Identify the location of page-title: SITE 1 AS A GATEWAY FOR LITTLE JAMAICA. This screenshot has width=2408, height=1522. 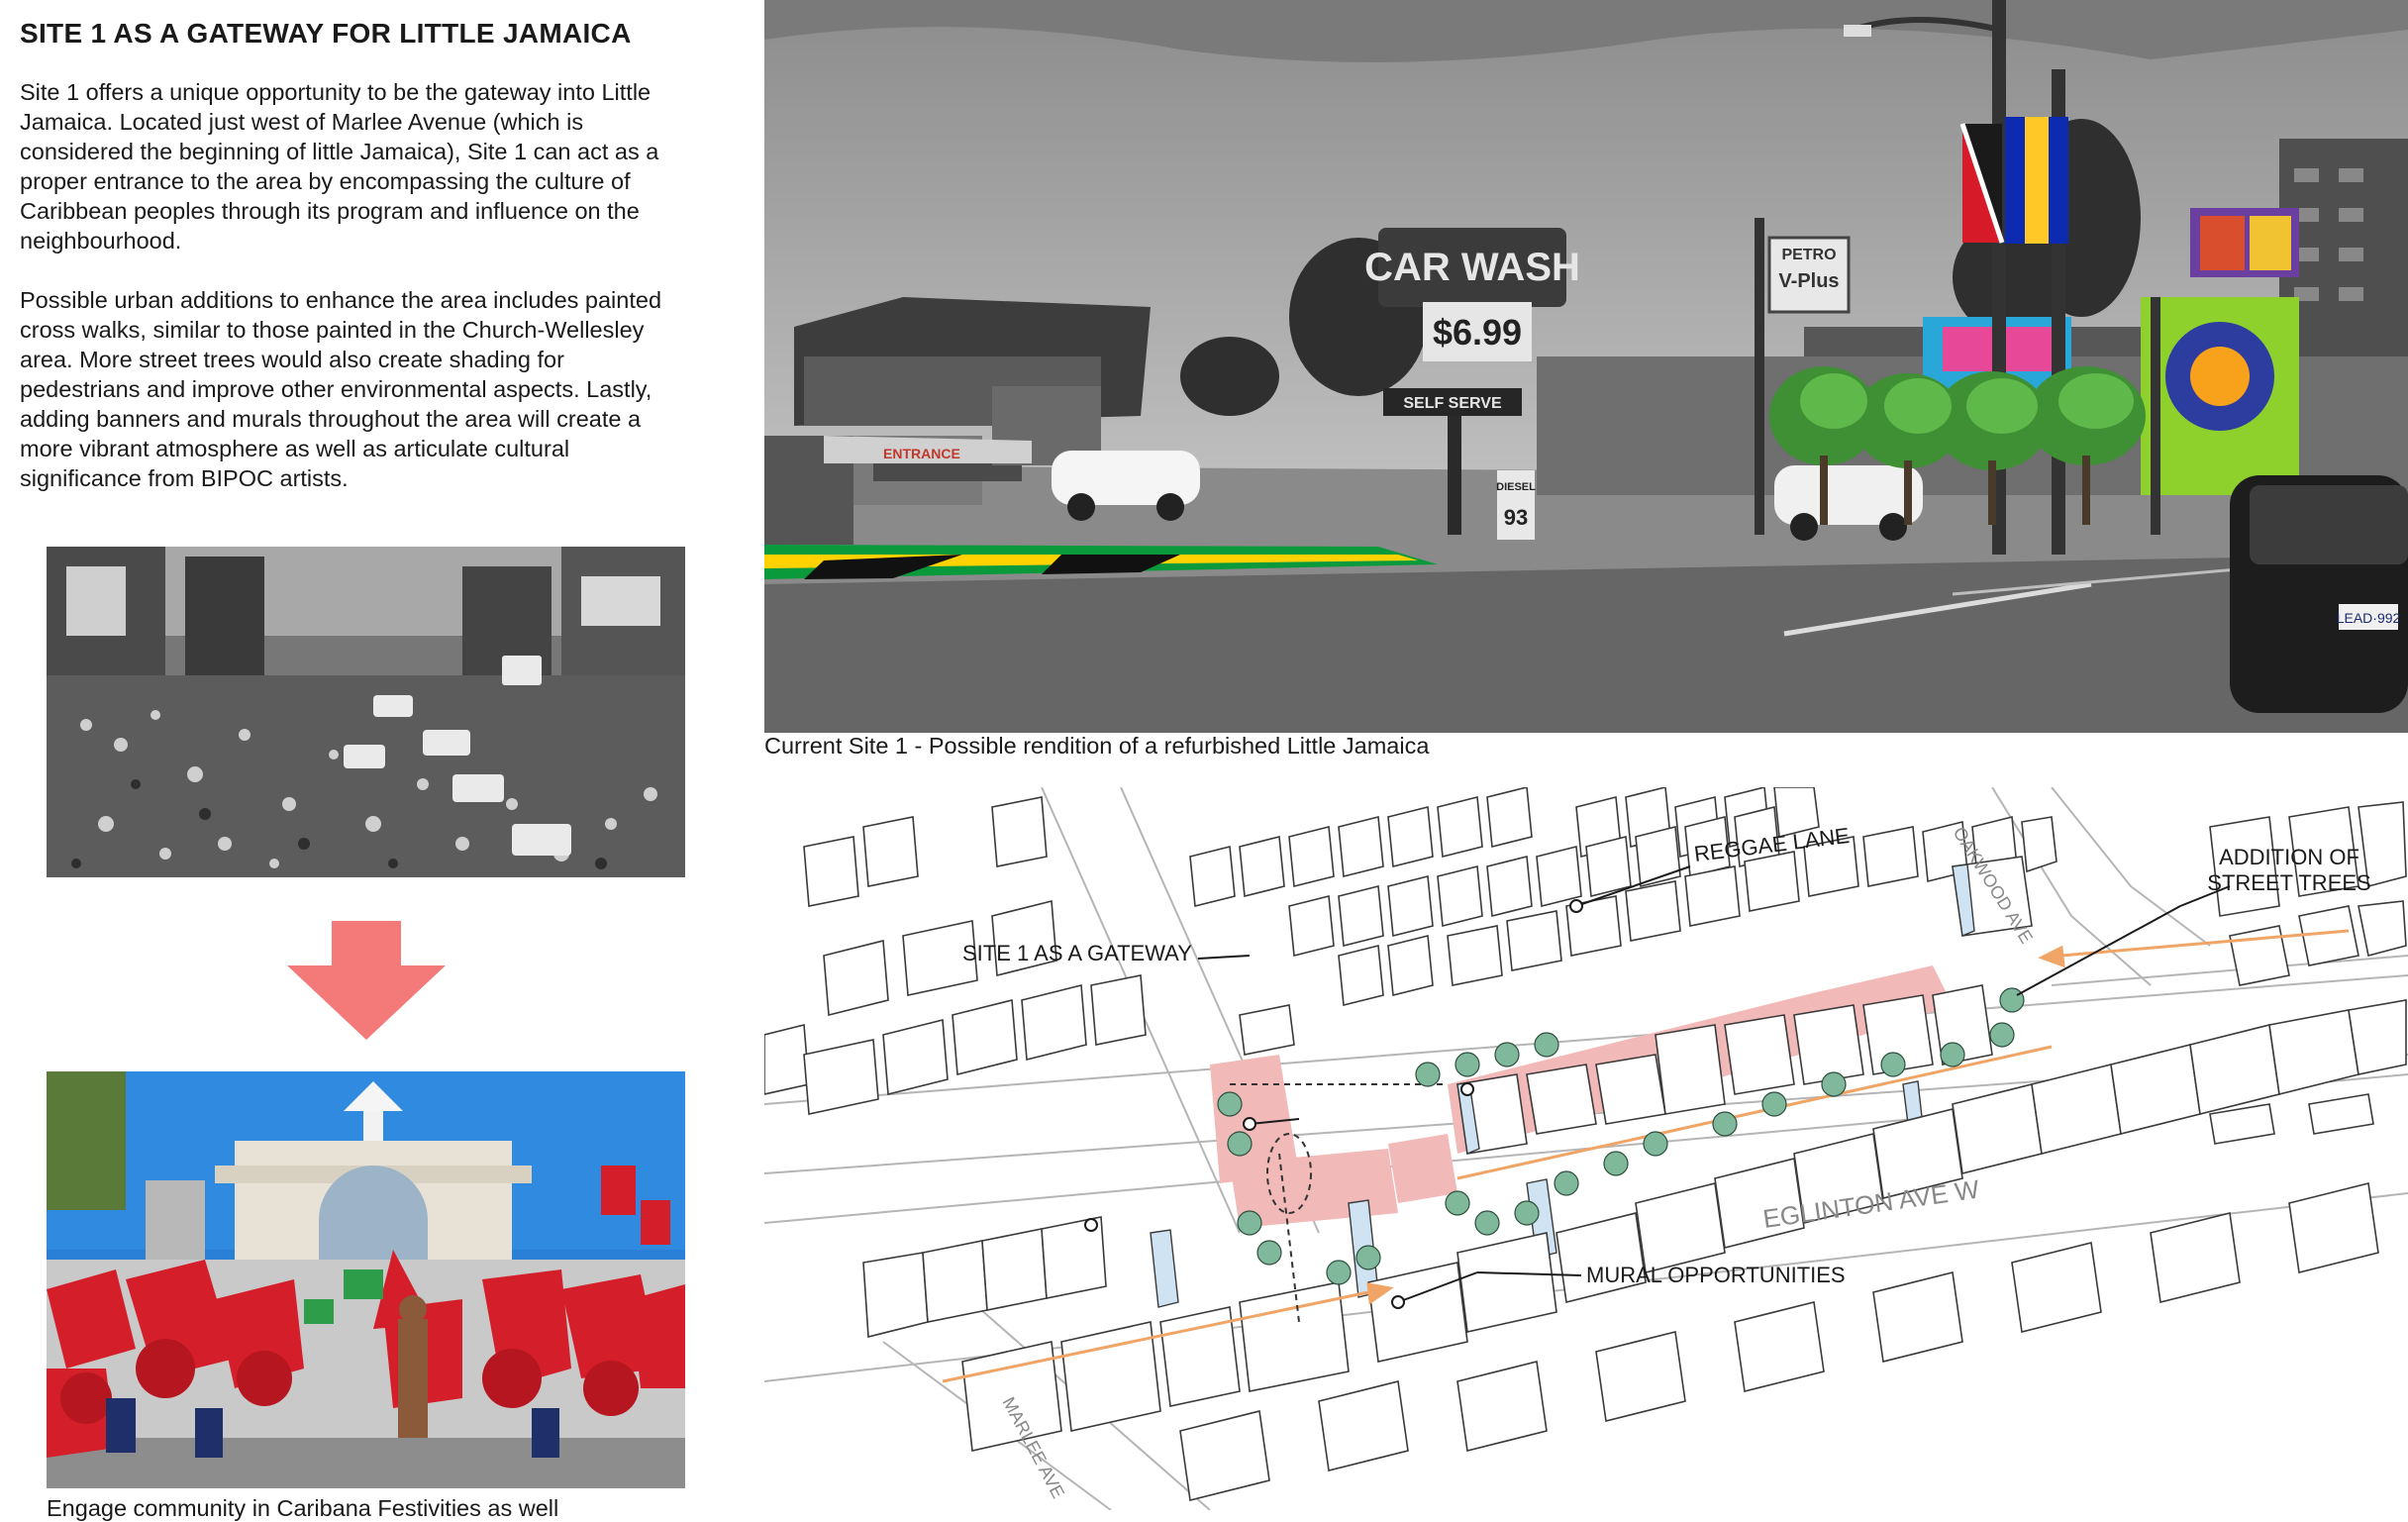
(326, 33).